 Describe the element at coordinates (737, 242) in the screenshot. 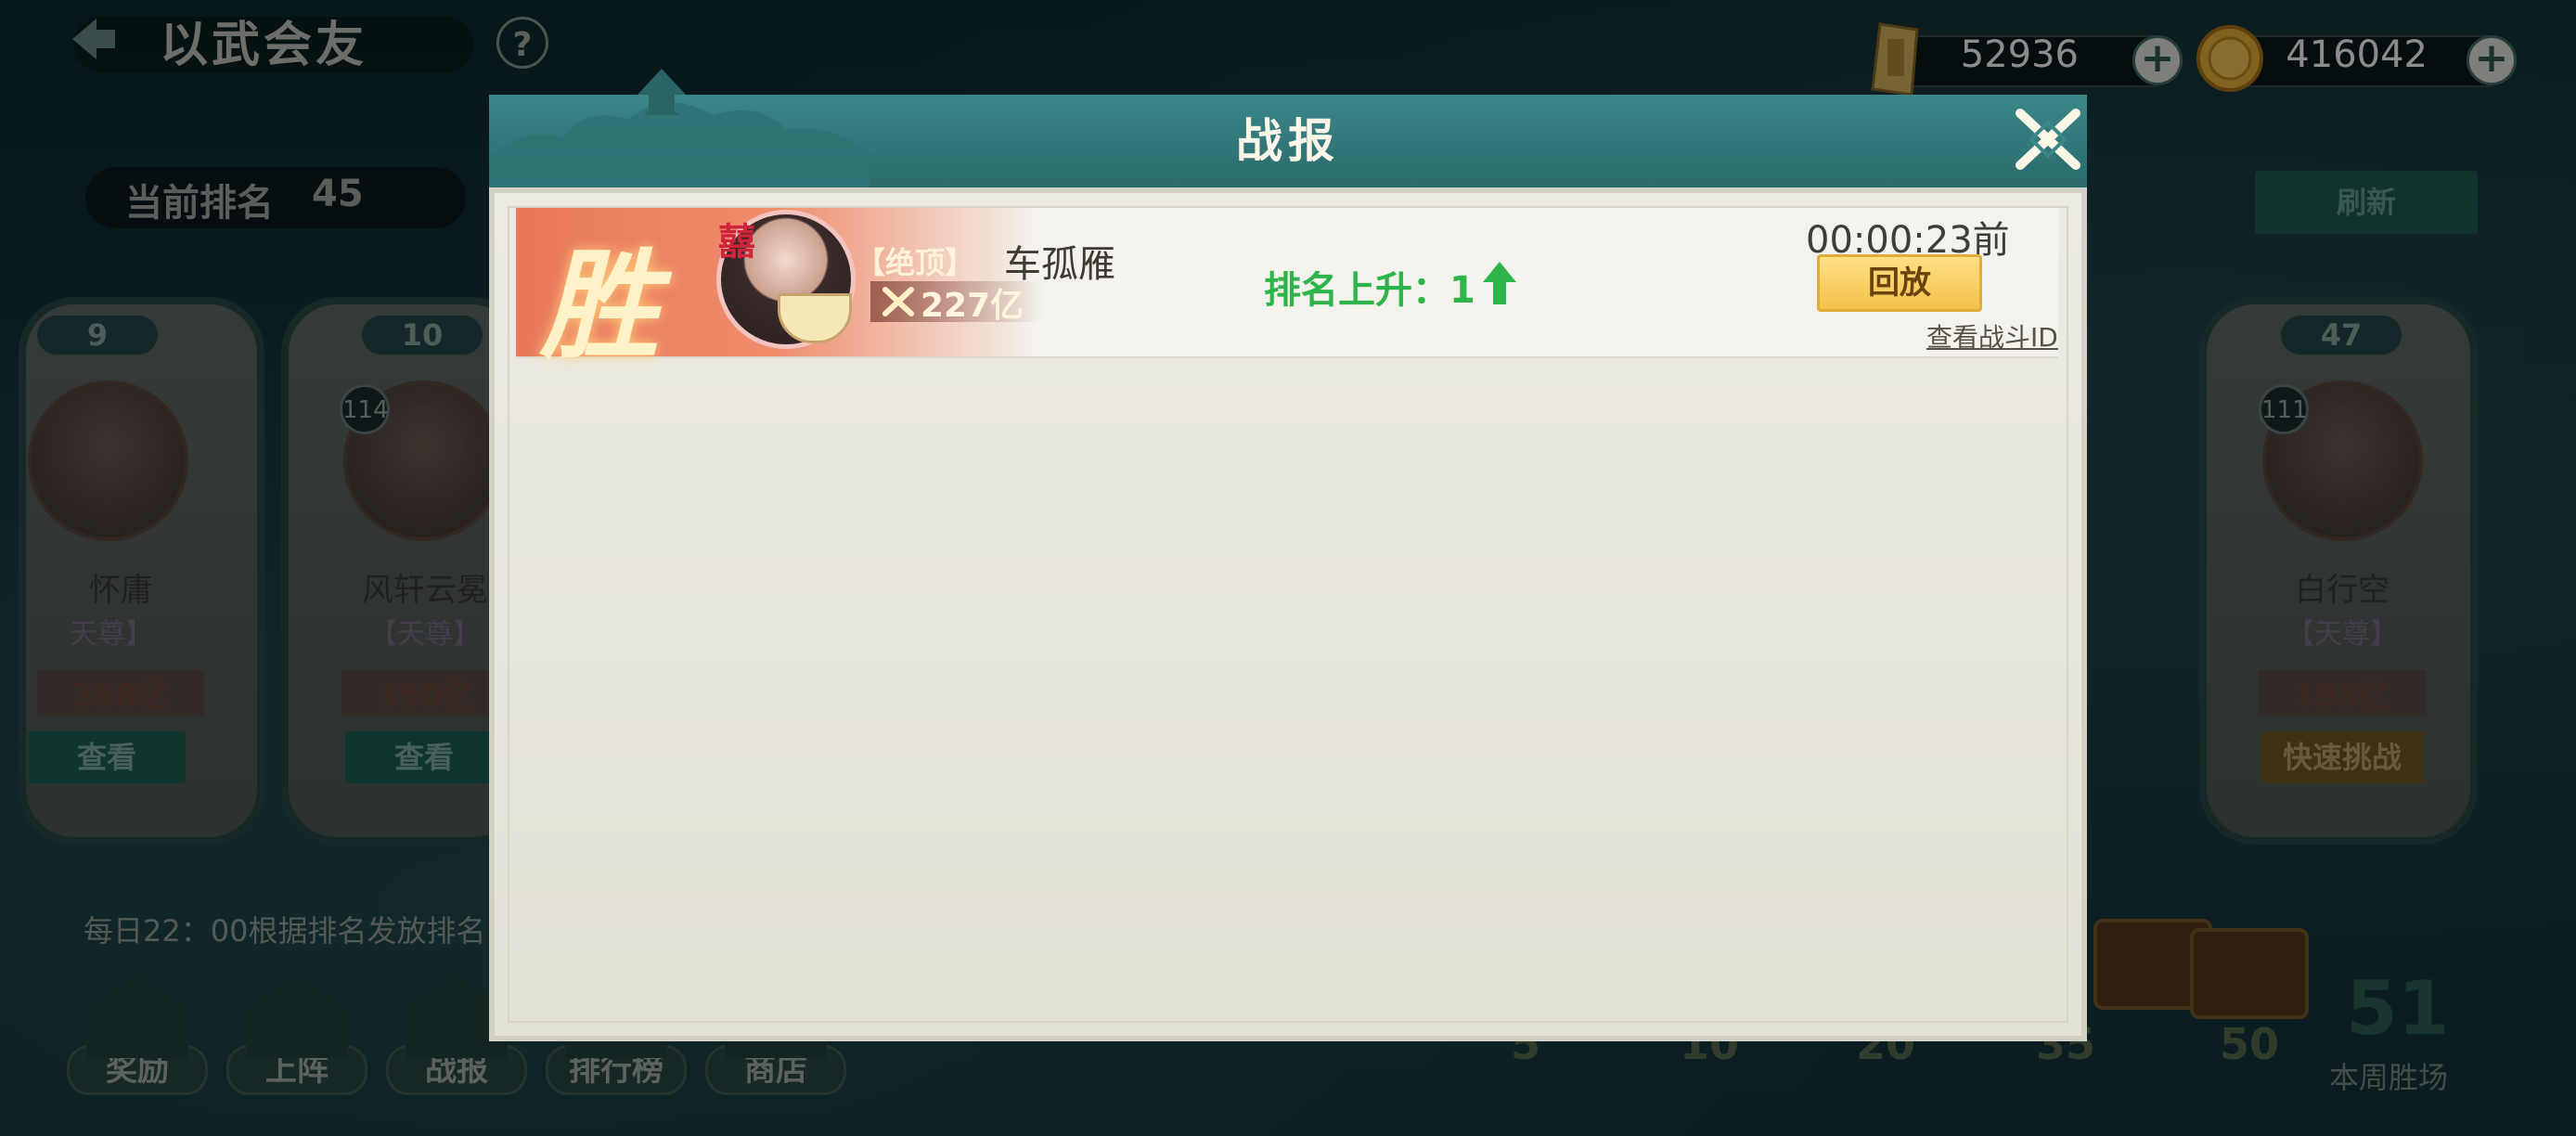

I see `double-happiness-badge: 囍` at that location.